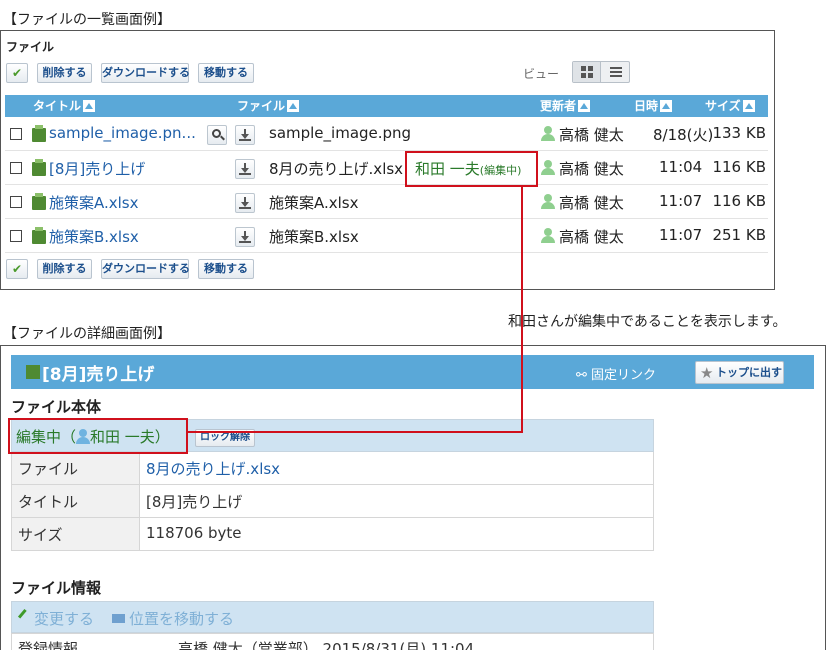 This screenshot has height=650, width=827. I want to click on select-all-check-button-bottom: ✔, so click(17, 269).